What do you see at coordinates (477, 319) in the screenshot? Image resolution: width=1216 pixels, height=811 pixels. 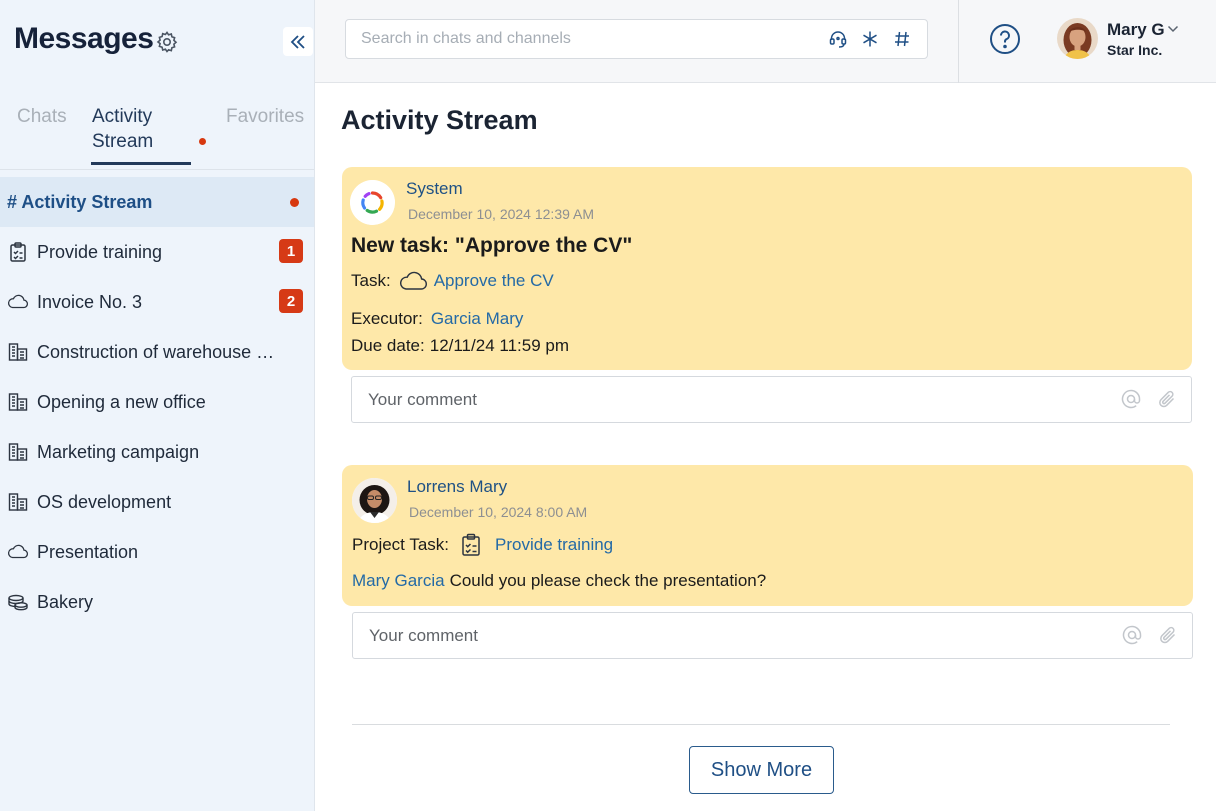 I see `executor-link: Garcia Mary` at bounding box center [477, 319].